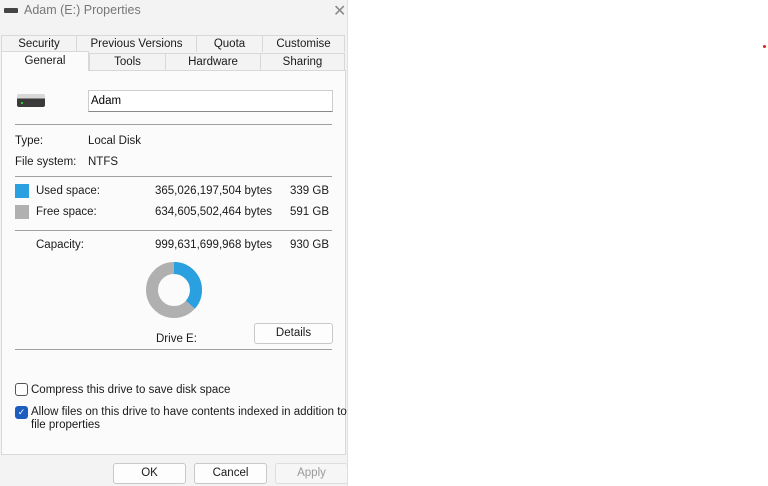  I want to click on details-button: Details, so click(293, 333).